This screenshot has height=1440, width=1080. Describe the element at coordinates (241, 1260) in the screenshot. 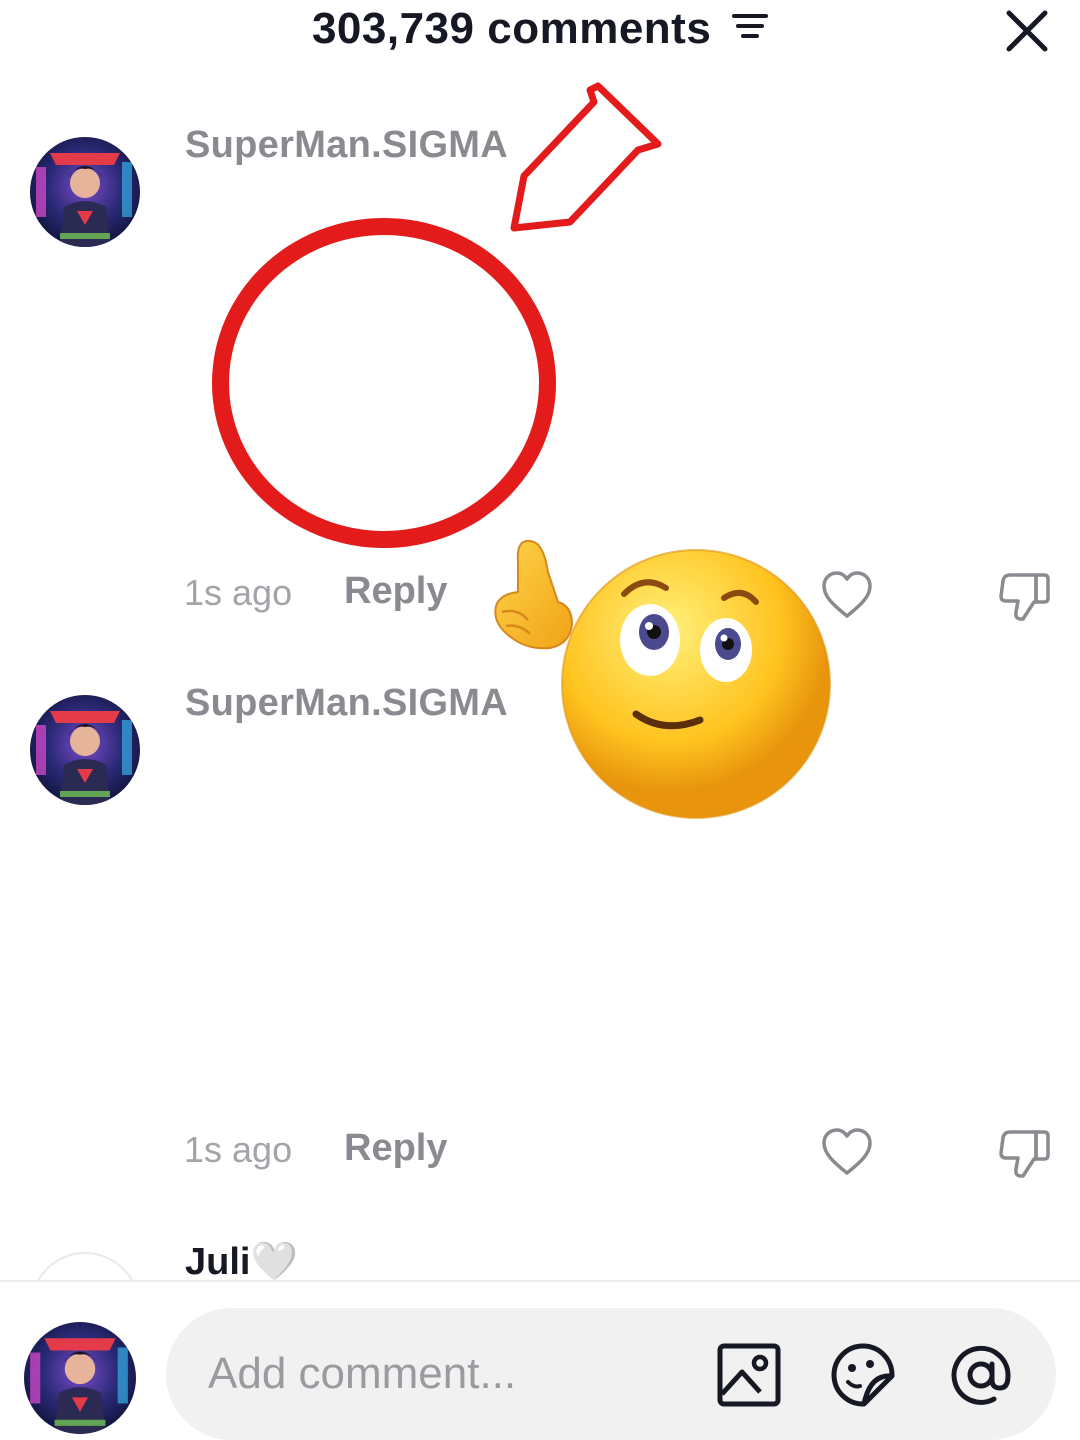

I see `comment-username: Juli🤍` at that location.